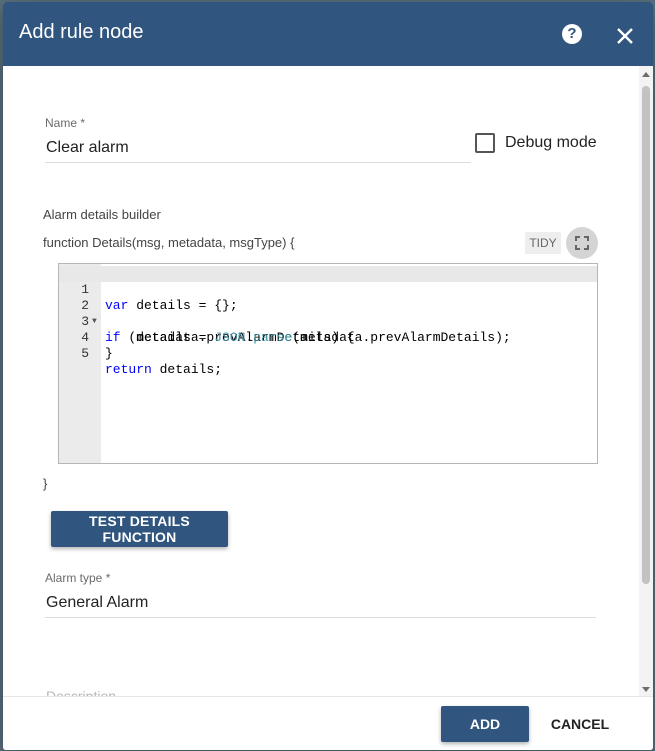  What do you see at coordinates (485, 143) in the screenshot?
I see `debug-mode-checkbox` at bounding box center [485, 143].